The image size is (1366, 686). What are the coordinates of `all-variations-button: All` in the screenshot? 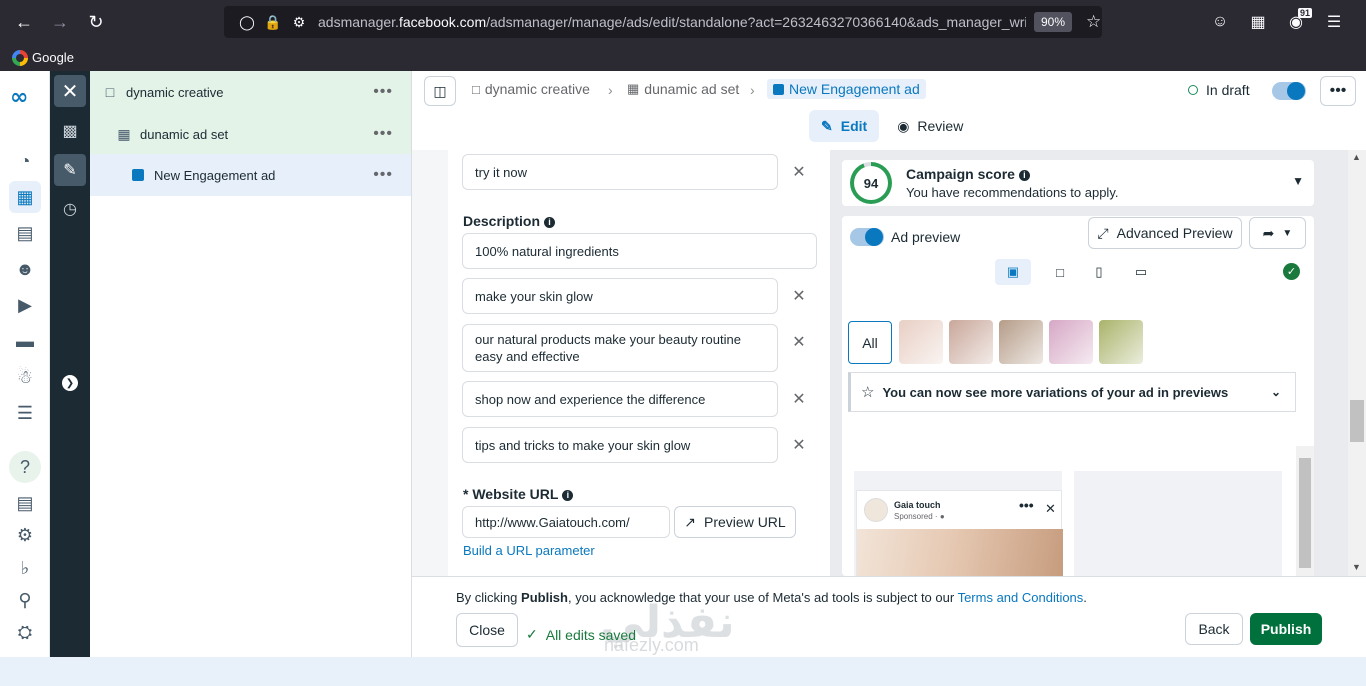 It's located at (870, 342).